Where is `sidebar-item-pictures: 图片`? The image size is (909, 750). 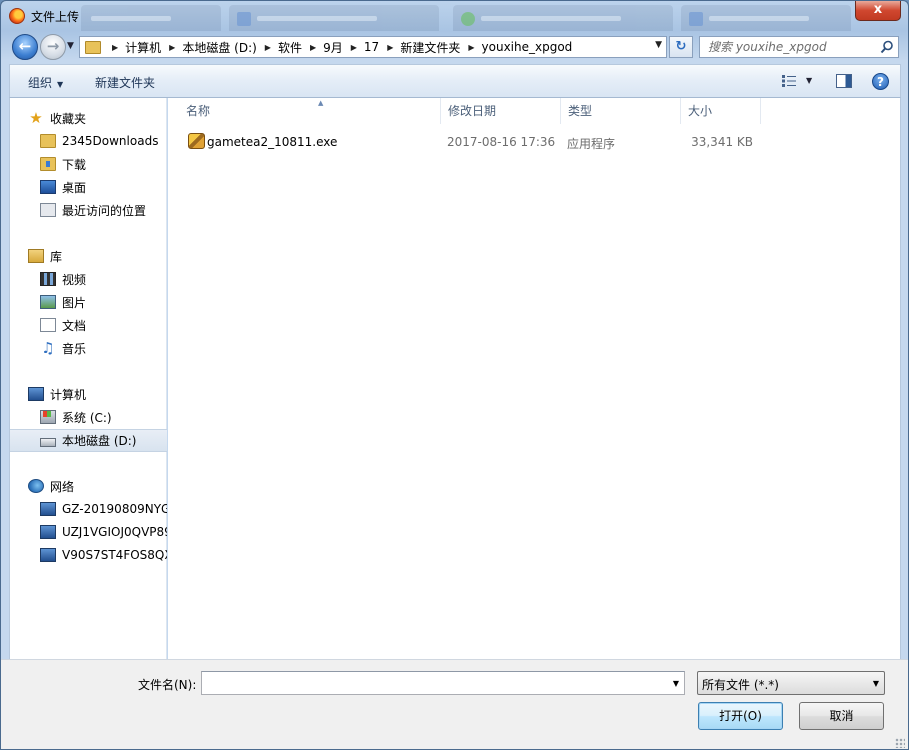
sidebar-item-pictures: 图片 is located at coordinates (88, 302).